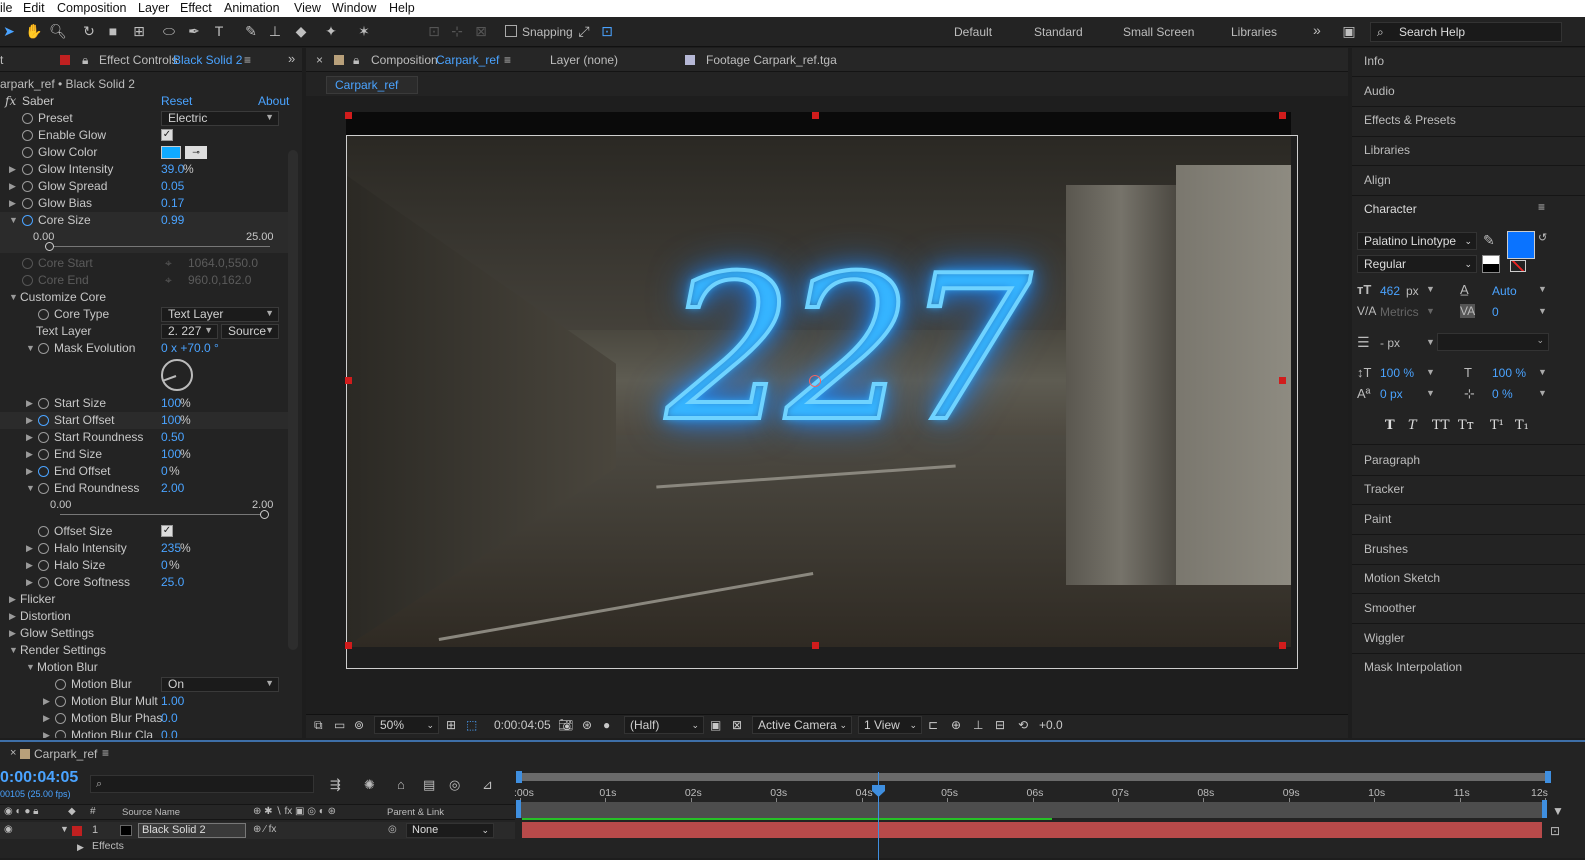  What do you see at coordinates (177, 375) in the screenshot?
I see `mask-evolution-dial` at bounding box center [177, 375].